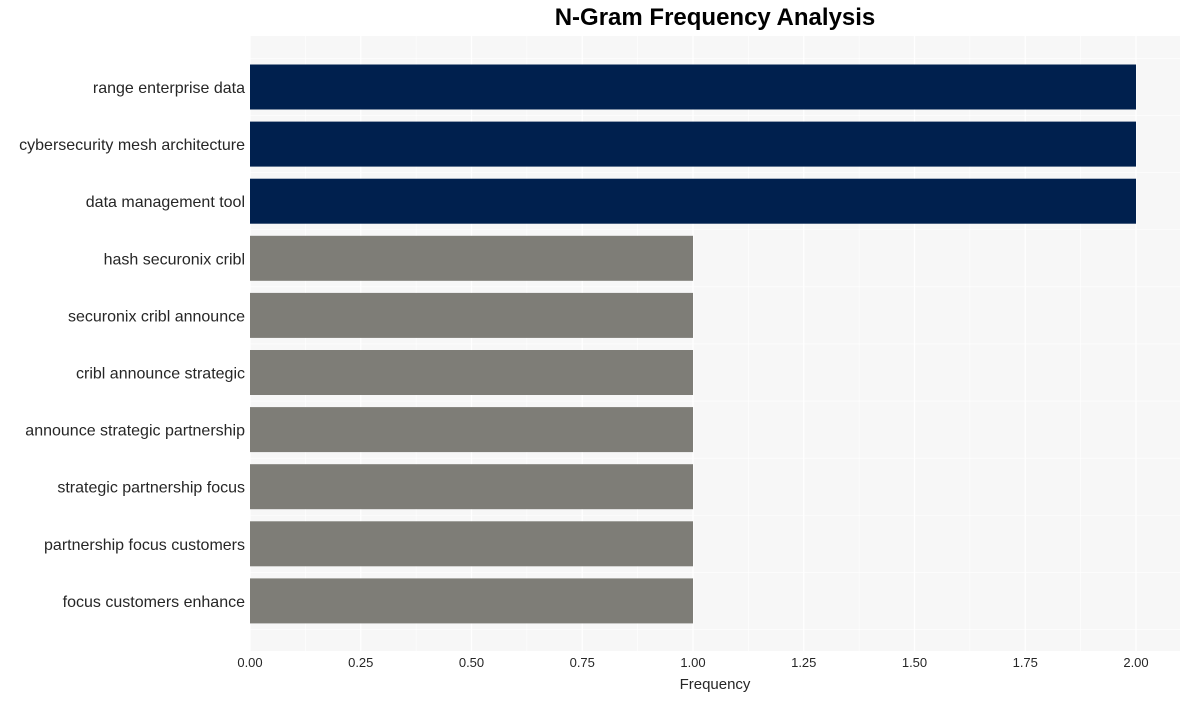  What do you see at coordinates (471, 662) in the screenshot?
I see `x-tick-label: 0.50` at bounding box center [471, 662].